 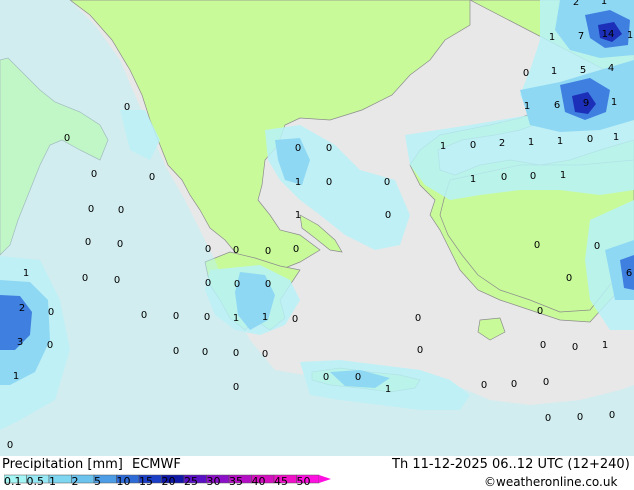 I want to click on precip-value: 4, so click(x=611, y=68).